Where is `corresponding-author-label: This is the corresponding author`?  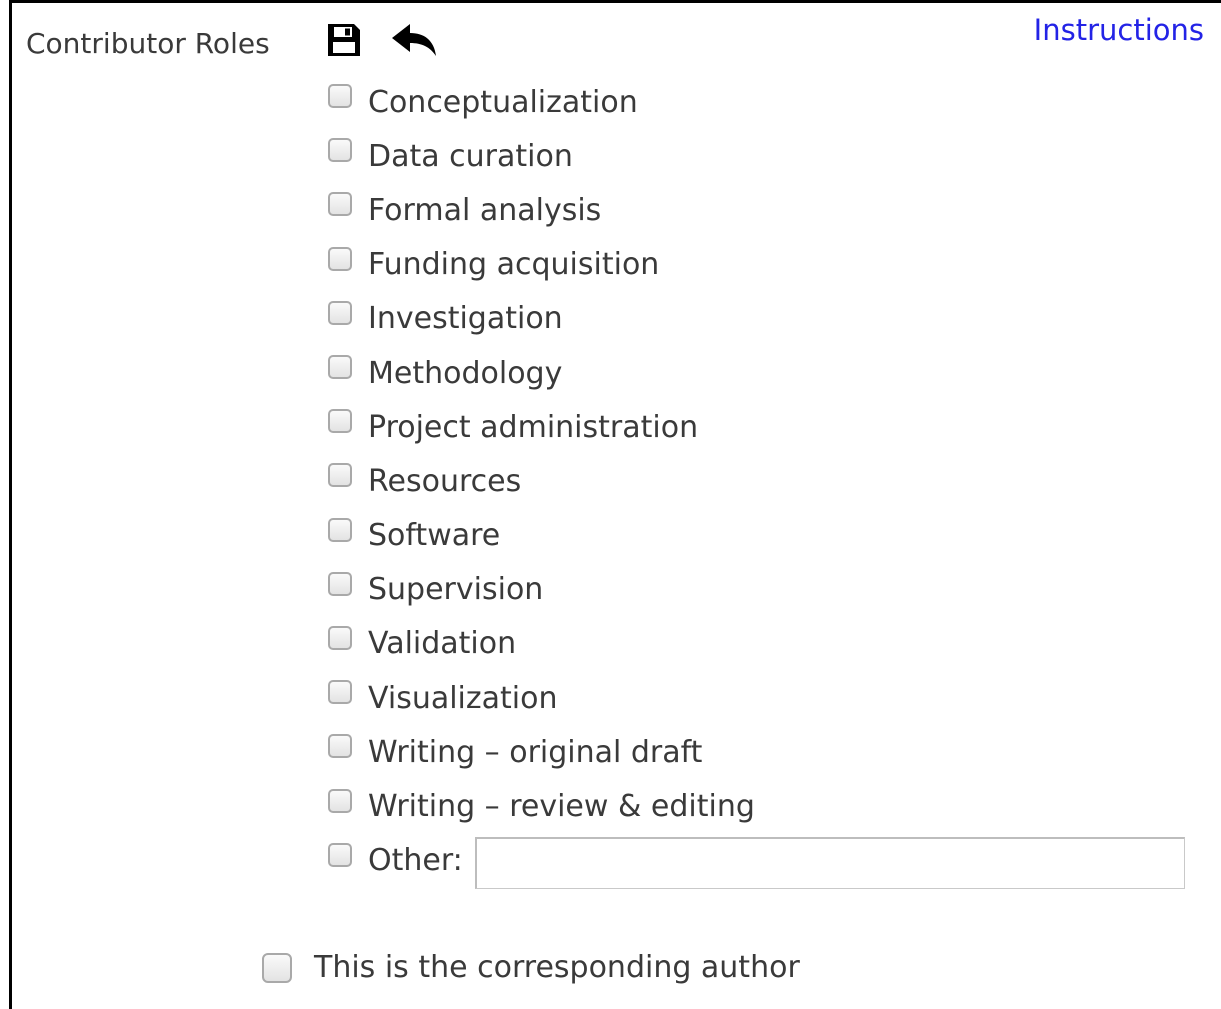
corresponding-author-label: This is the corresponding author is located at coordinates (557, 967).